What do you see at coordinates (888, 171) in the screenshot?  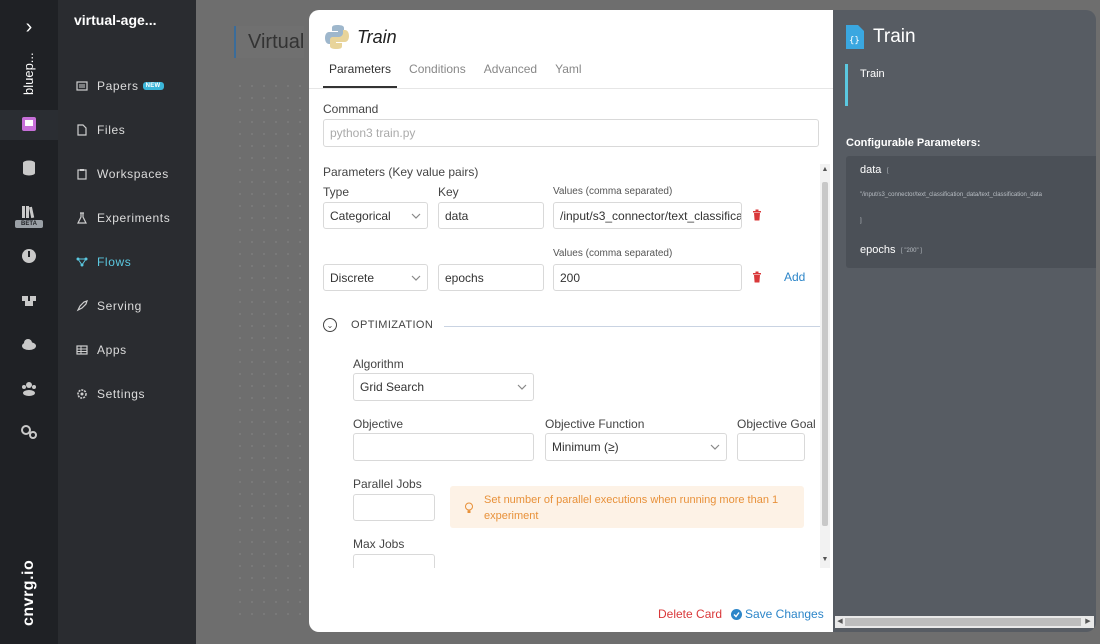 I see `param-bracket: [` at bounding box center [888, 171].